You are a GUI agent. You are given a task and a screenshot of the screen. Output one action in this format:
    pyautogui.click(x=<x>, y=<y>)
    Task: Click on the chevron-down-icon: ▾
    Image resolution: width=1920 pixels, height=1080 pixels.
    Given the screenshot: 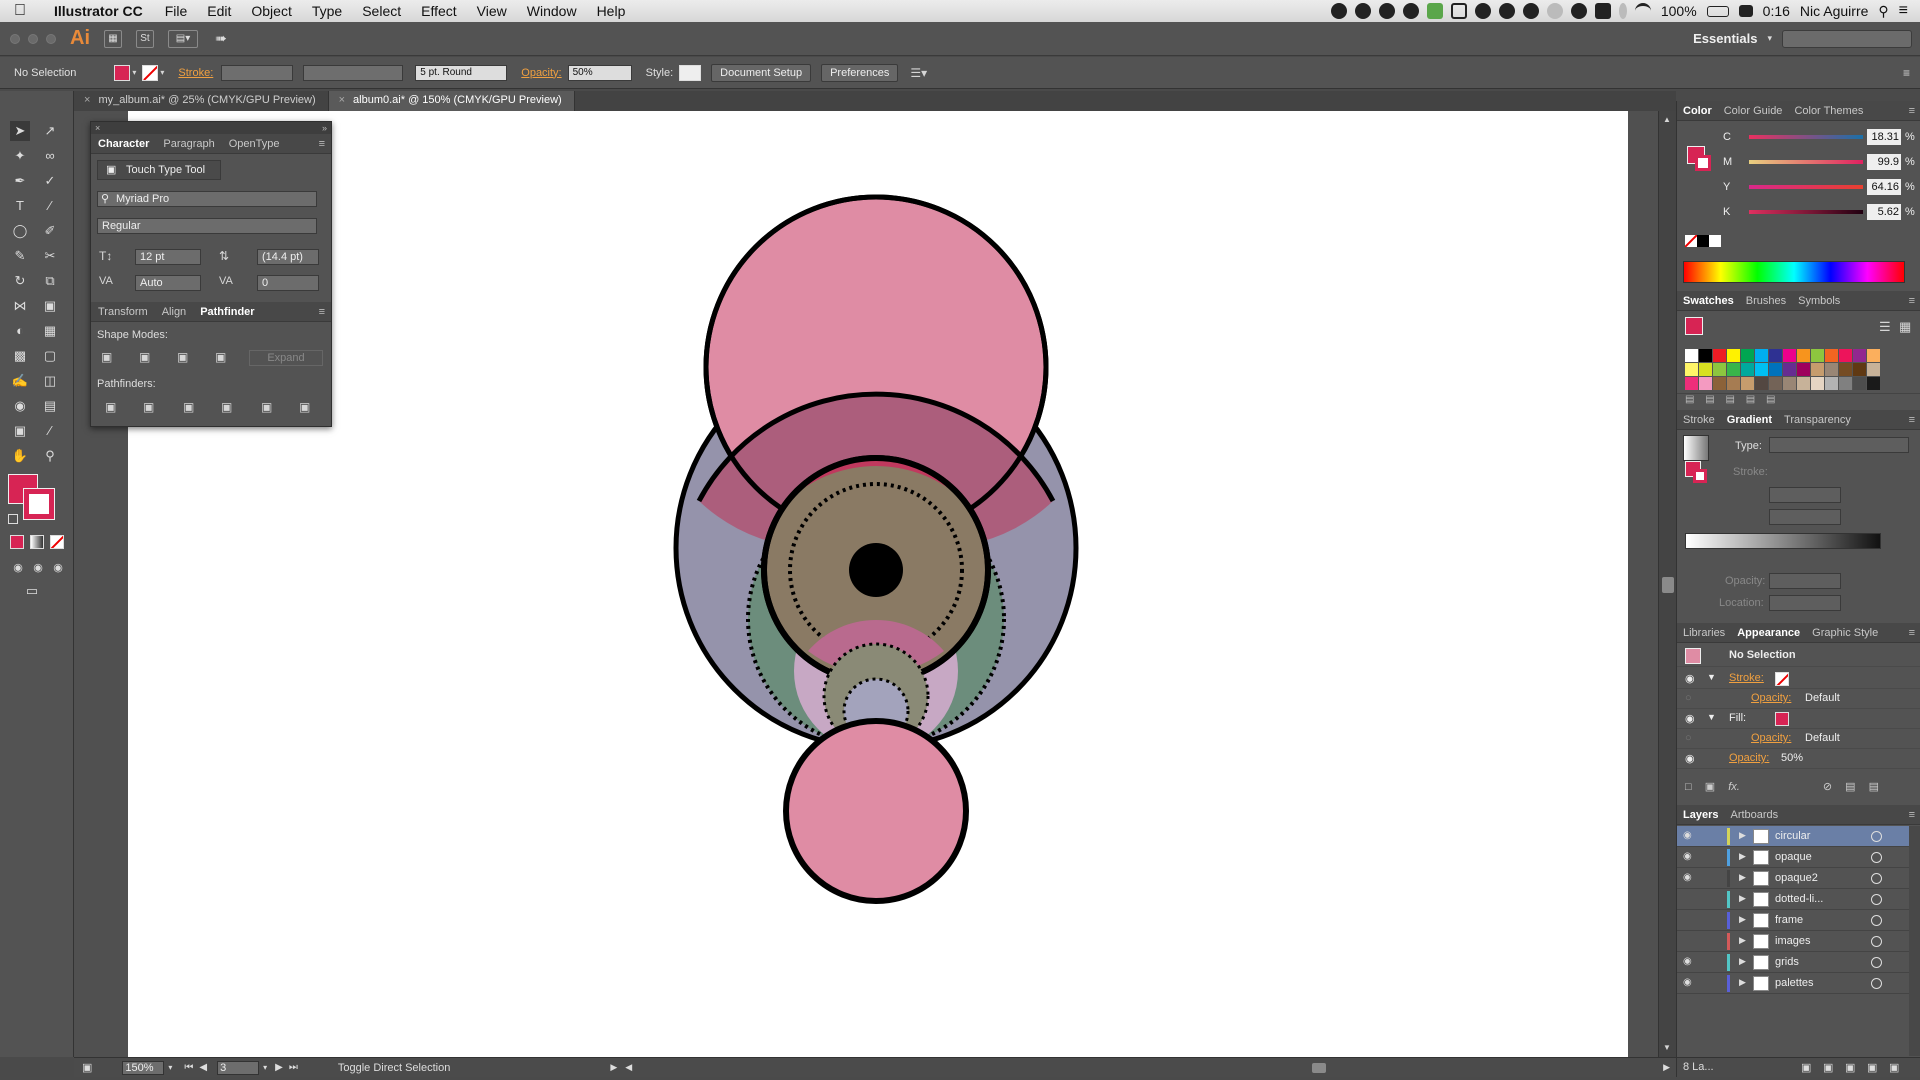 What is the action you would take?
    pyautogui.click(x=162, y=72)
    